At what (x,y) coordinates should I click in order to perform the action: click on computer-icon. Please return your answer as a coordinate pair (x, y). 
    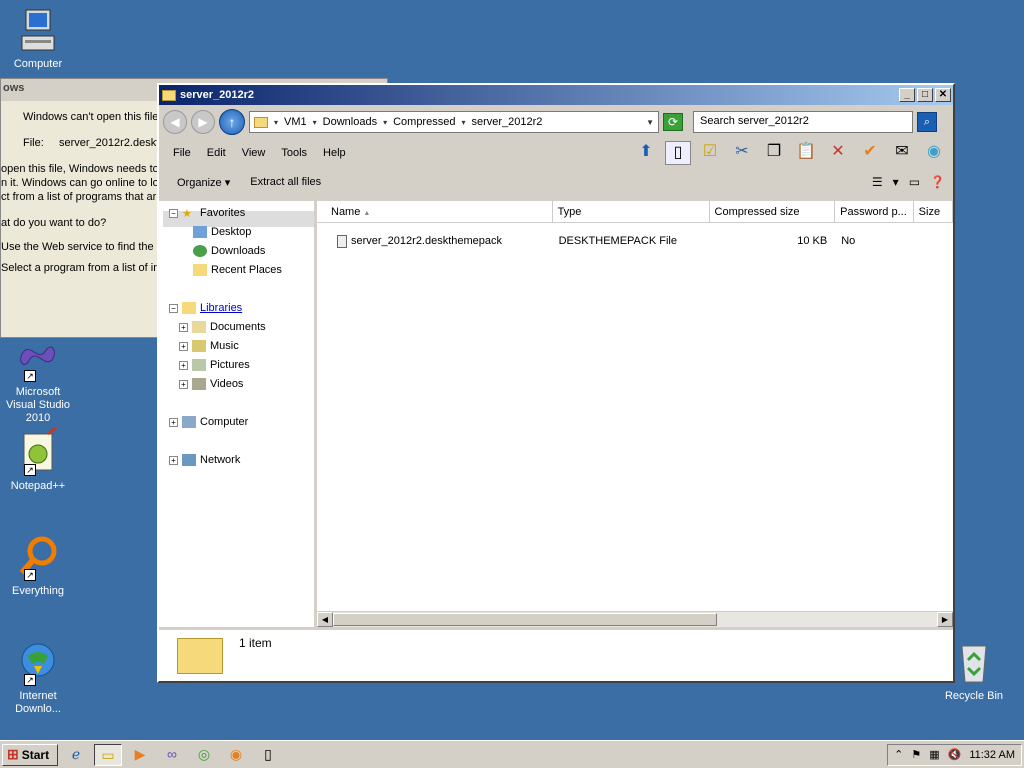
    Looking at the image, I should click on (189, 422).